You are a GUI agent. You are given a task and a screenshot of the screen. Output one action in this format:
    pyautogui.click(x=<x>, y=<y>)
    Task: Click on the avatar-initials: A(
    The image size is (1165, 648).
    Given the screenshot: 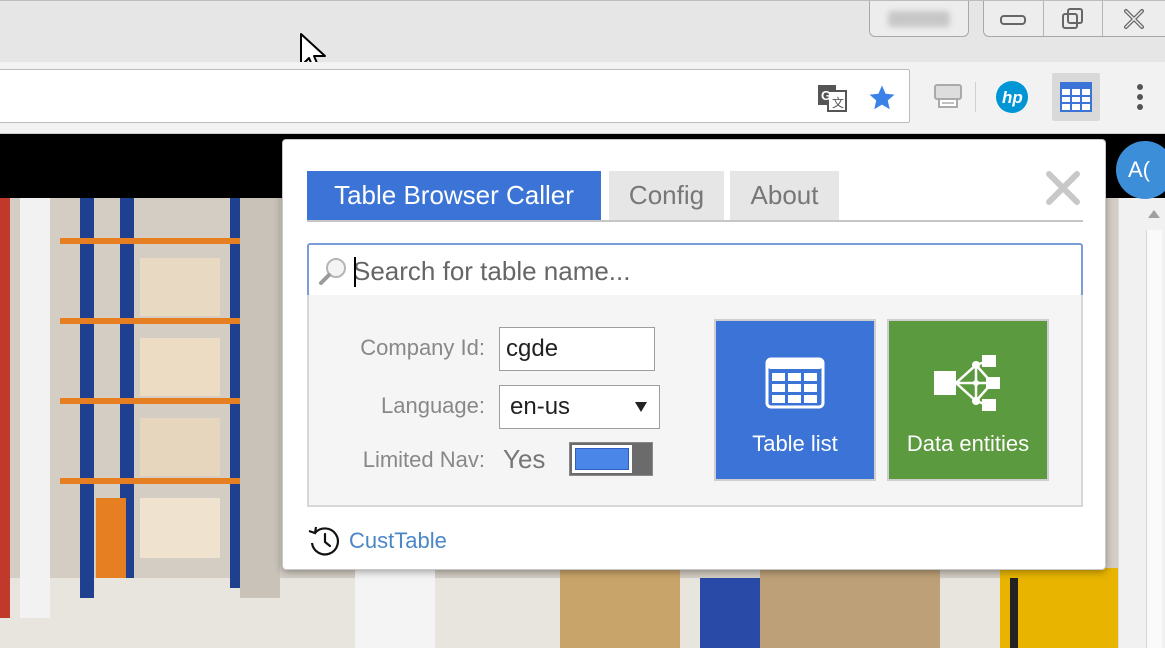 What is the action you would take?
    pyautogui.click(x=1139, y=169)
    